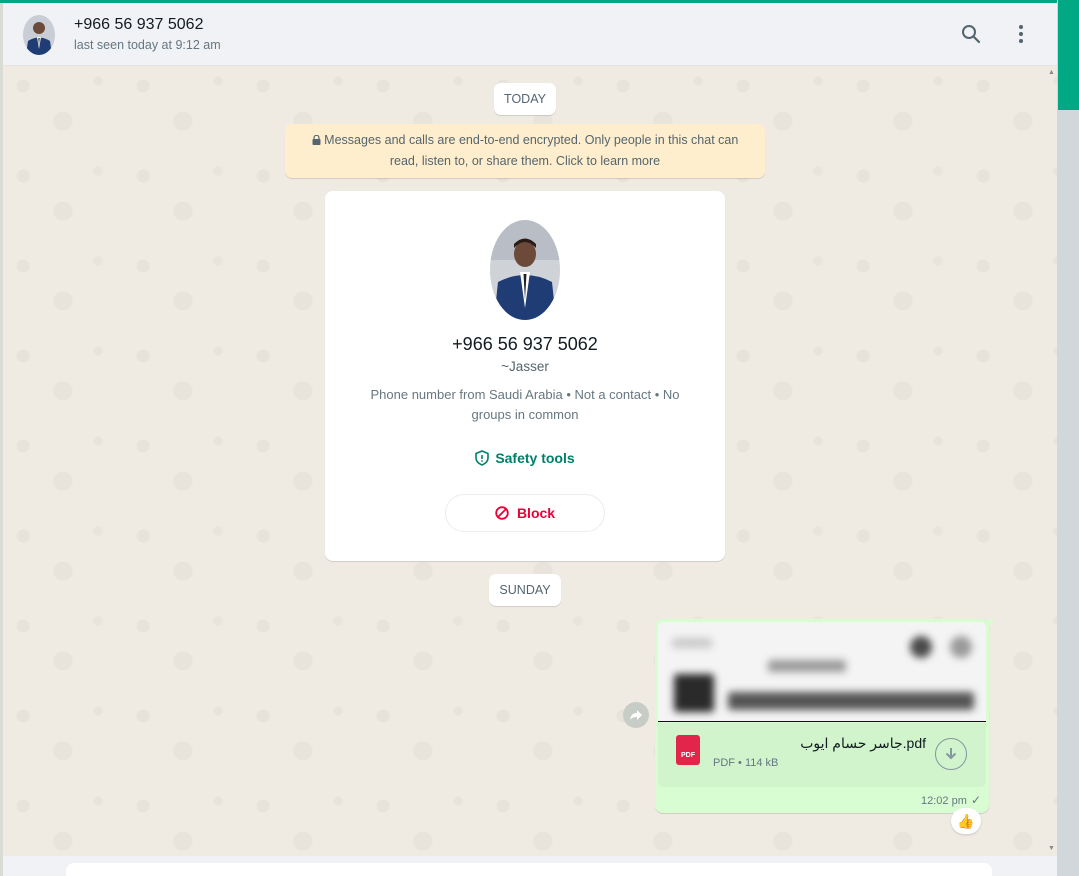 The image size is (1079, 876). I want to click on download-icon, so click(951, 754).